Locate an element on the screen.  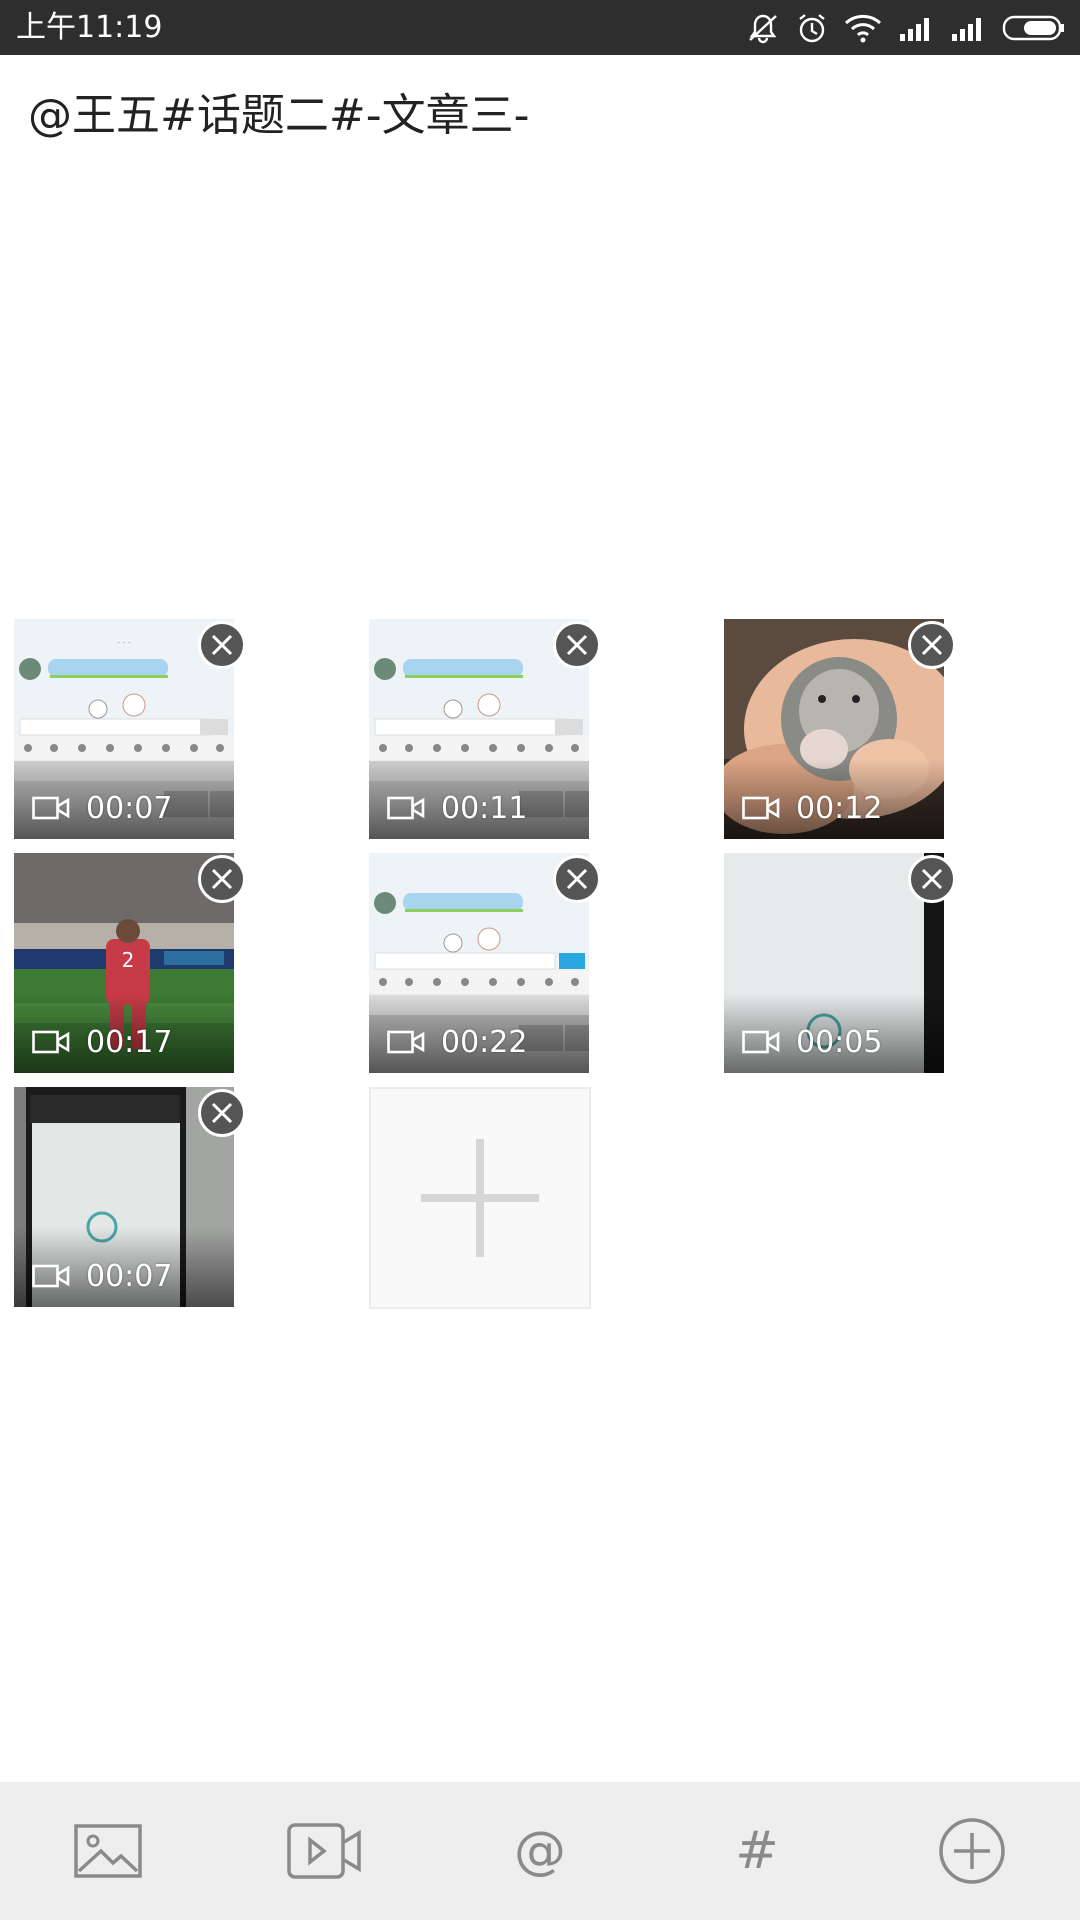
add-media-button is located at coordinates (480, 1198).